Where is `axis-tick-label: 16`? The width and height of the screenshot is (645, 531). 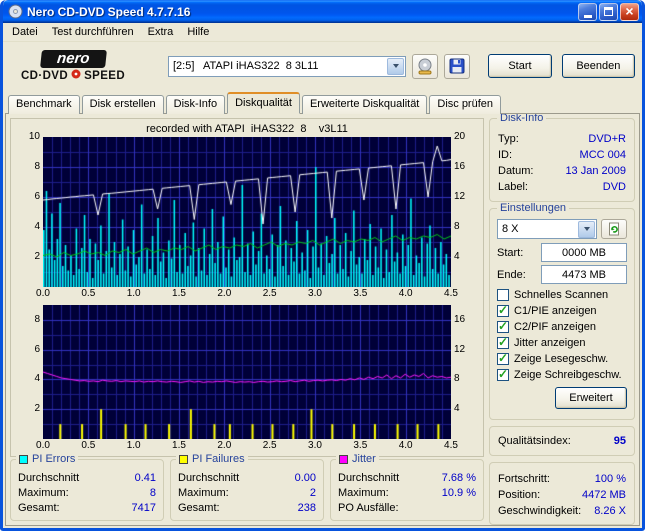
axis-tick-label: 16 is located at coordinates (460, 319).